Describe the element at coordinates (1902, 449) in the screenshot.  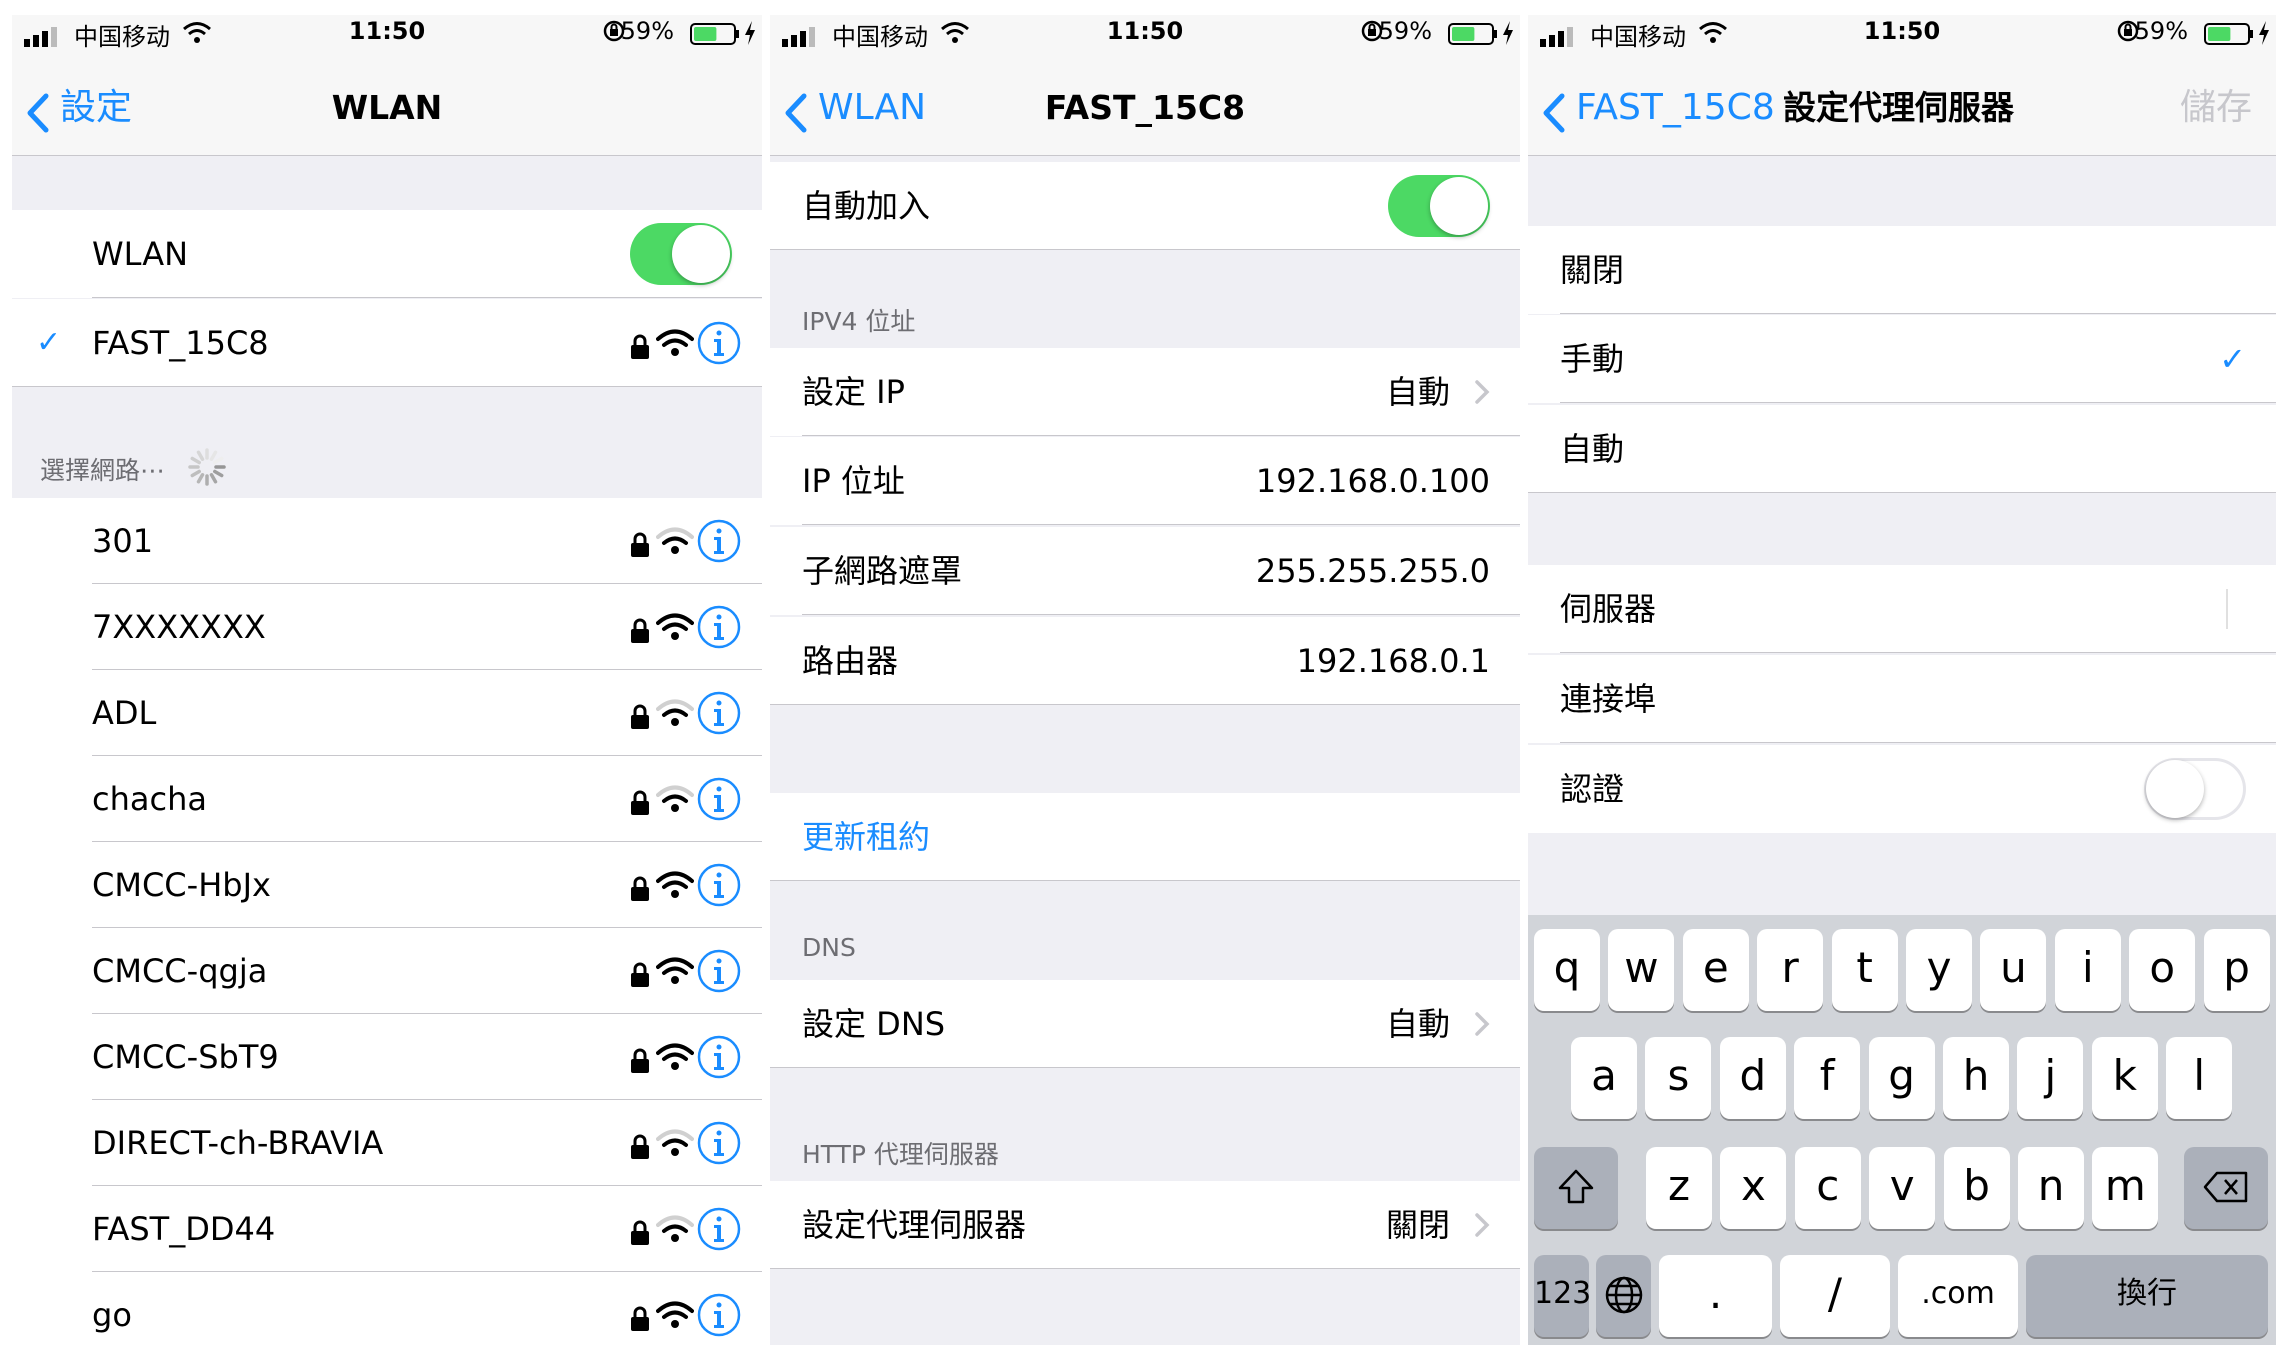
I see `proxy-option-auto: 自動` at that location.